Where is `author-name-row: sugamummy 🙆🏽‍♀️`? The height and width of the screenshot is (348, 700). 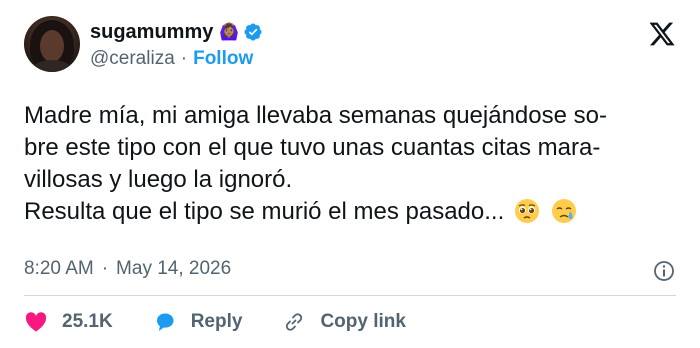
author-name-row: sugamummy 🙆🏽‍♀️ is located at coordinates (176, 32).